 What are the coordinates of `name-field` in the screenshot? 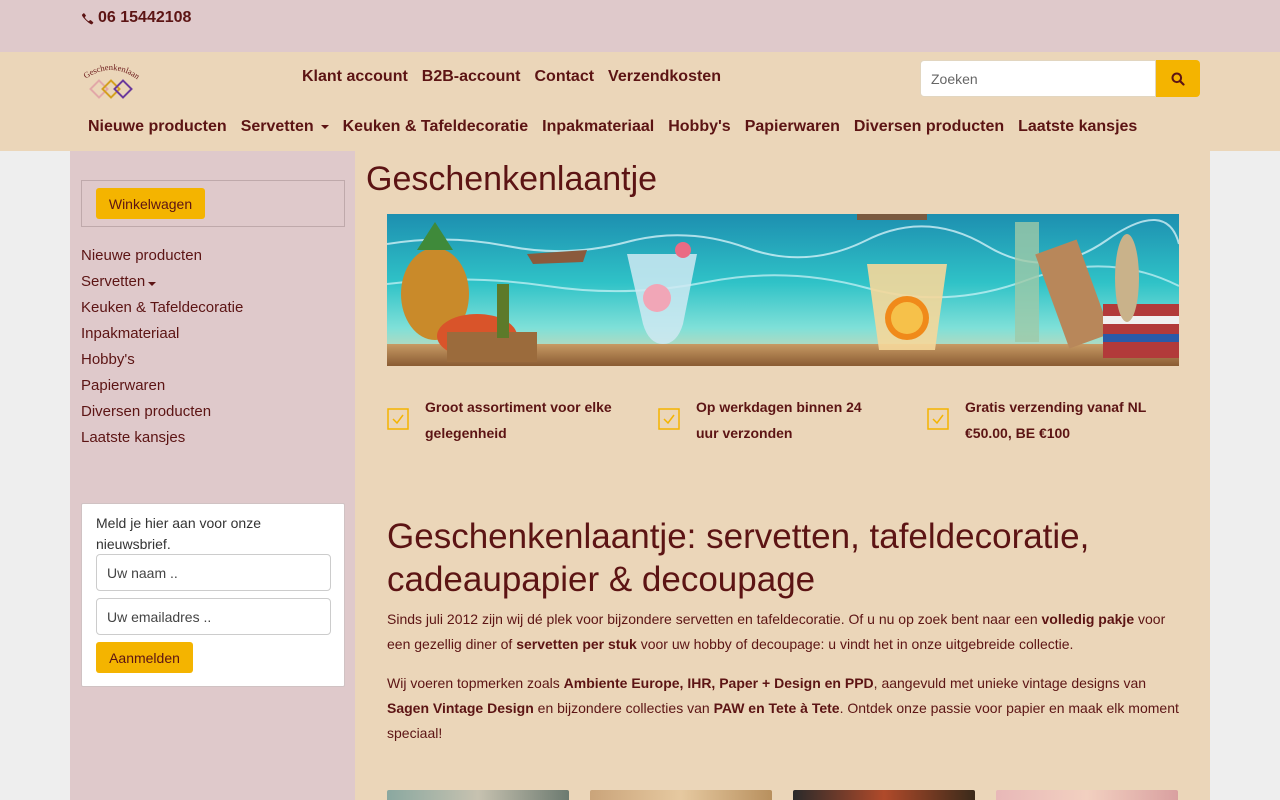 It's located at (213, 572).